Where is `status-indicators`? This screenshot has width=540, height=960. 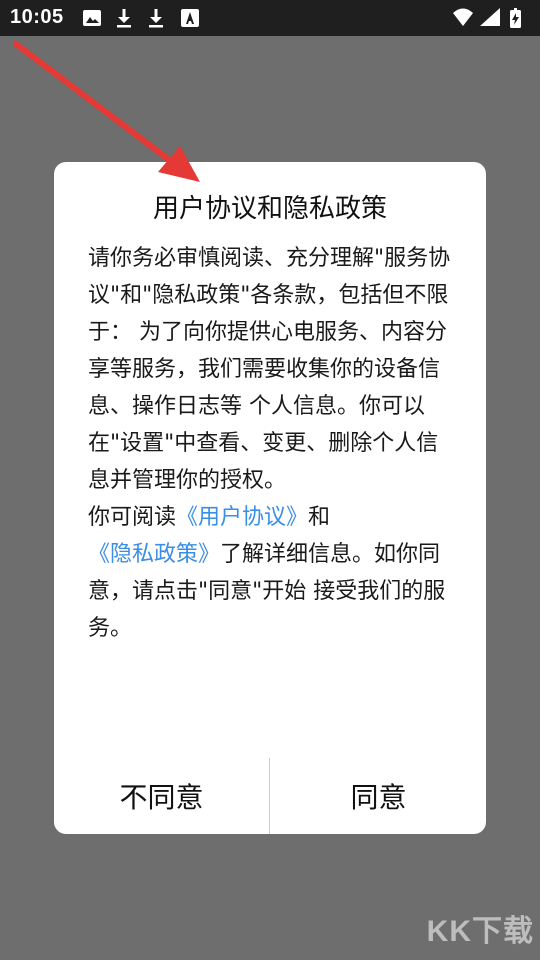 status-indicators is located at coordinates (487, 18).